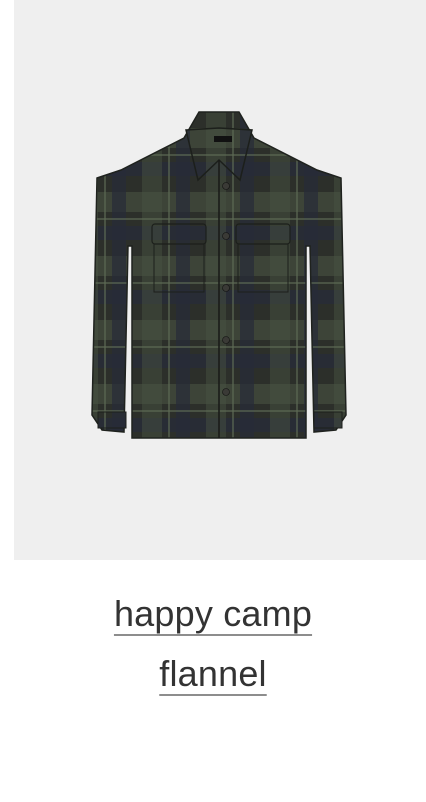  I want to click on left-cuff, so click(112, 420).